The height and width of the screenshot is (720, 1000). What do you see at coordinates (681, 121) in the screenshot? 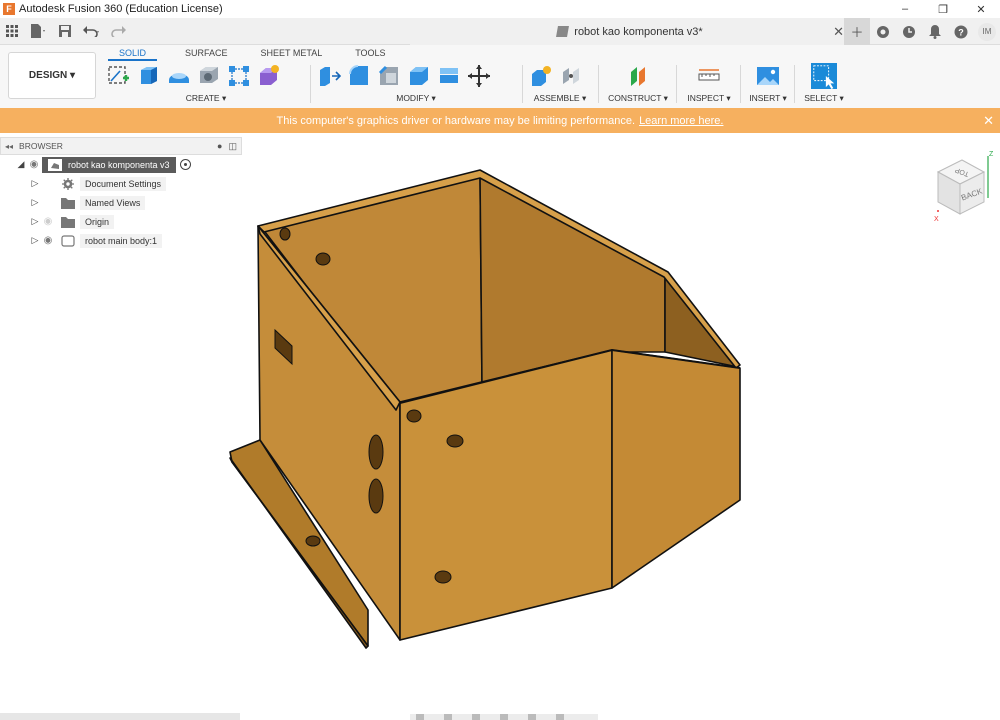
I see `learn-more-link: Learn more here.` at bounding box center [681, 121].